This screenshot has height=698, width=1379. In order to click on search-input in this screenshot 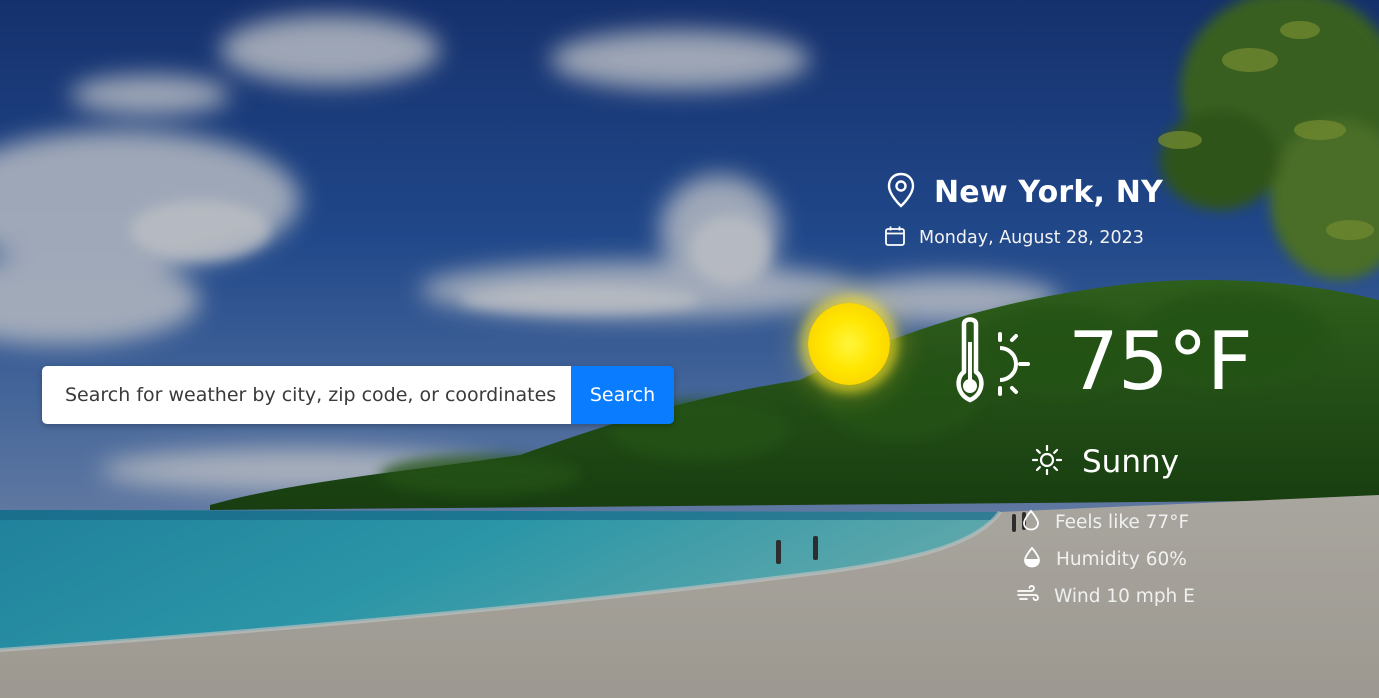, I will do `click(306, 395)`.